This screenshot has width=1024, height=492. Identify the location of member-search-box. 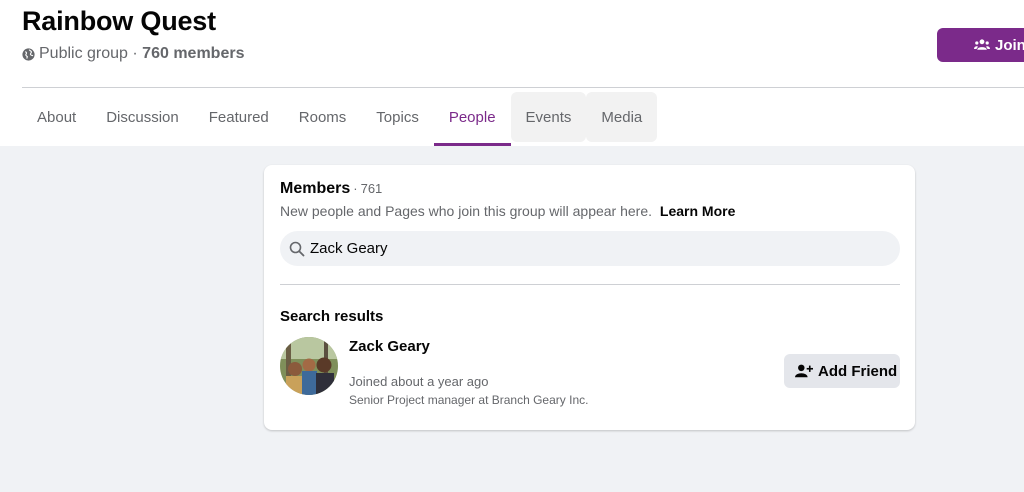
(590, 248).